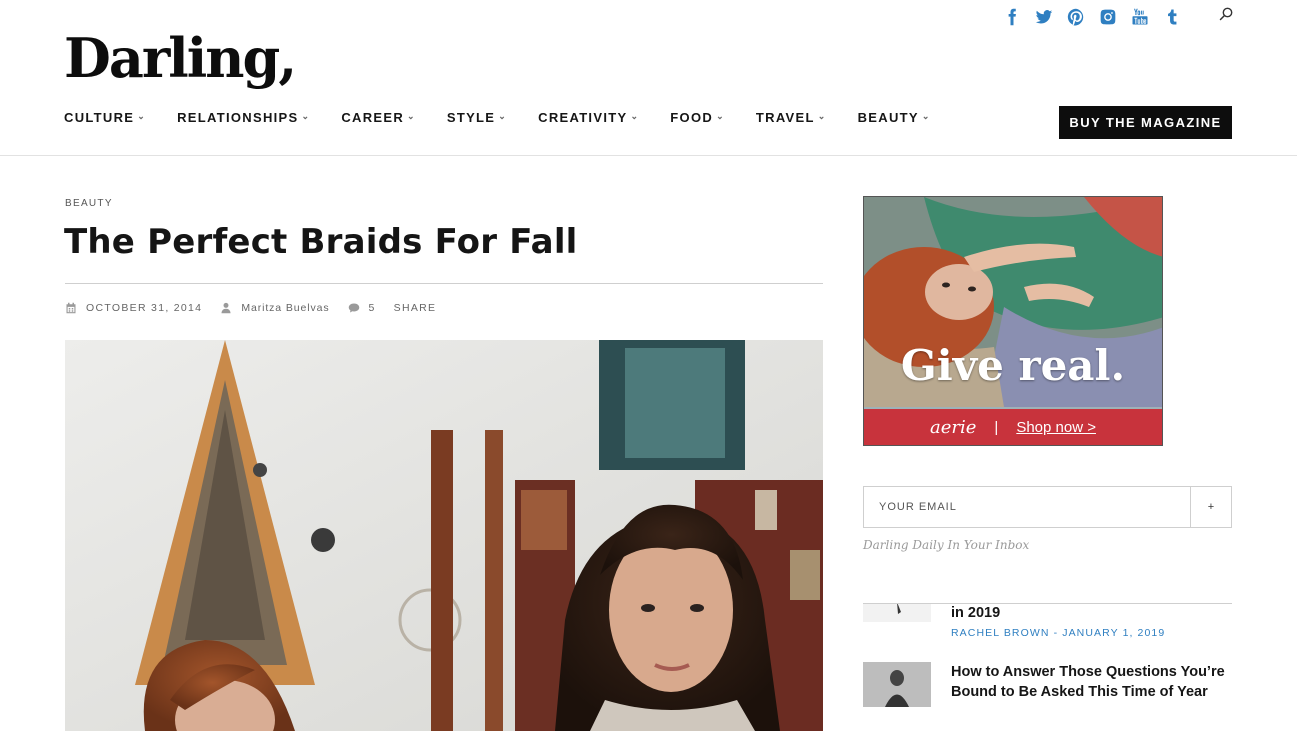 This screenshot has width=1297, height=731. Describe the element at coordinates (180, 58) in the screenshot. I see `site-logo: Darling,` at that location.